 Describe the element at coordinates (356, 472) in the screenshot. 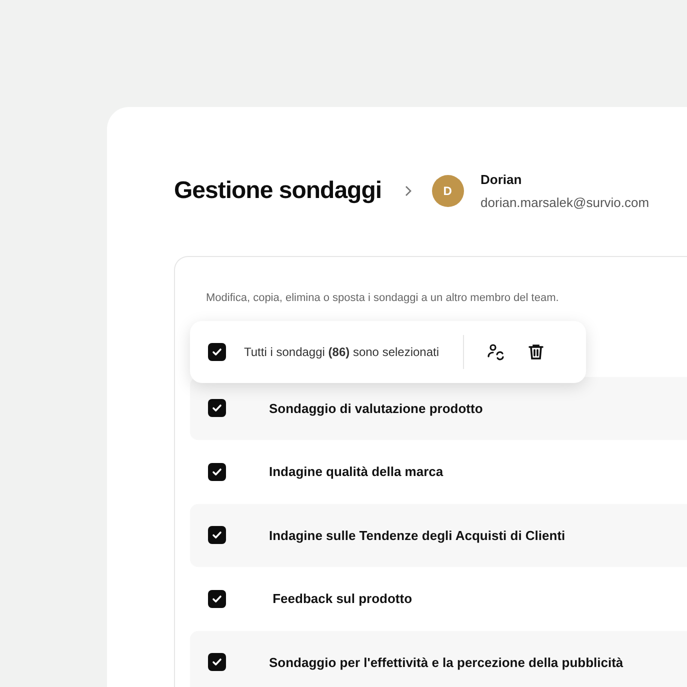

I see `survey-title: Indagine qualità della marca` at that location.